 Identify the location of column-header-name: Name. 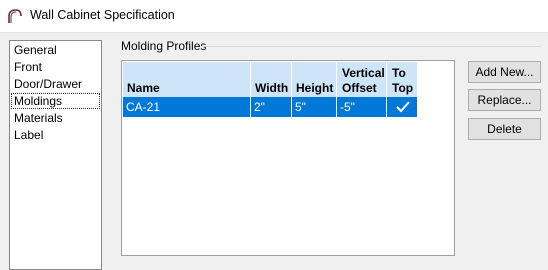
(187, 79).